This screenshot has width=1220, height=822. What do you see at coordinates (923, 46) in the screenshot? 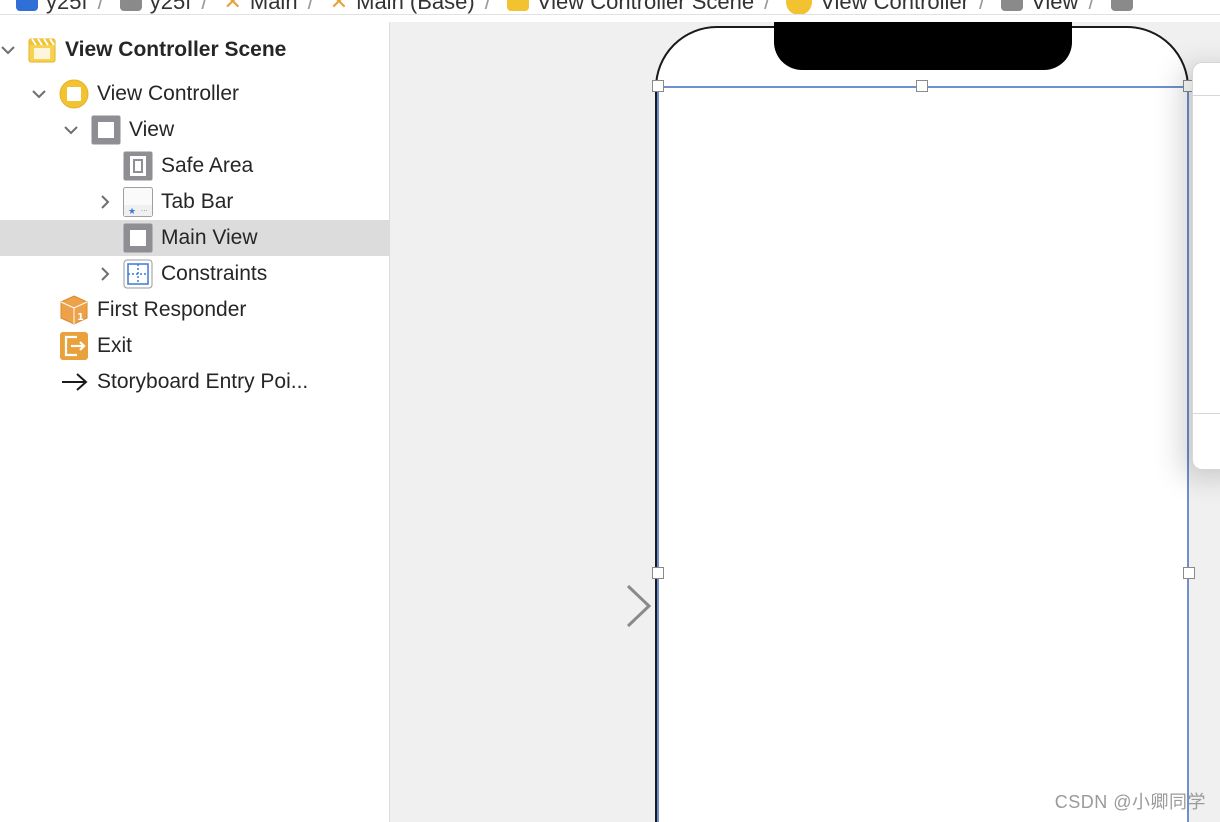
I see `device-notch` at bounding box center [923, 46].